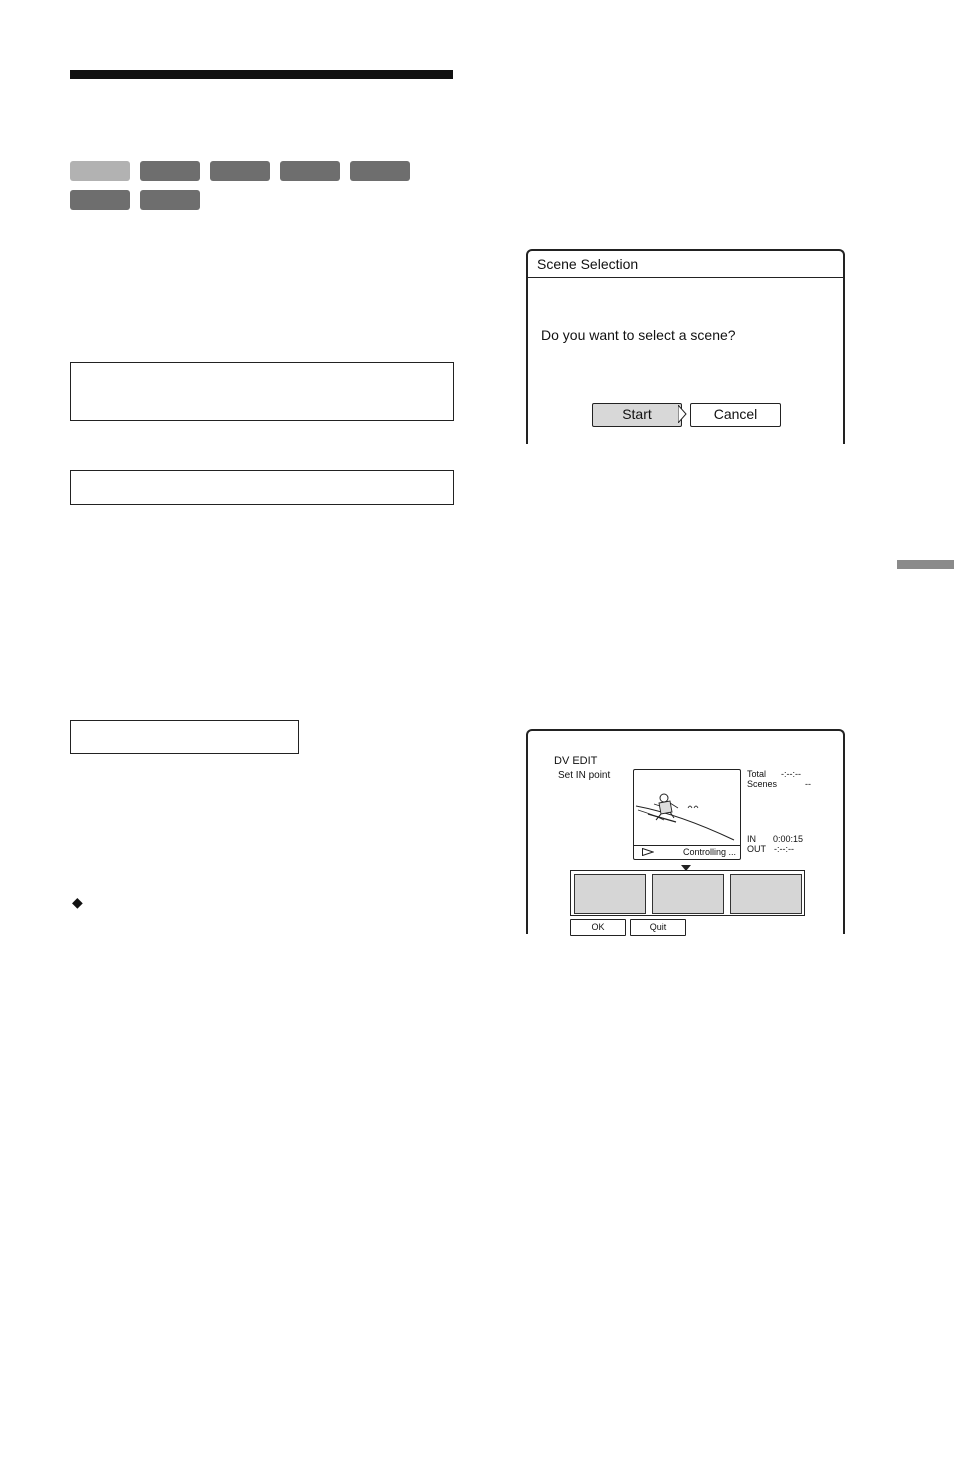 This screenshot has width=954, height=1482. Describe the element at coordinates (685, 817) in the screenshot. I see `skier-image` at that location.